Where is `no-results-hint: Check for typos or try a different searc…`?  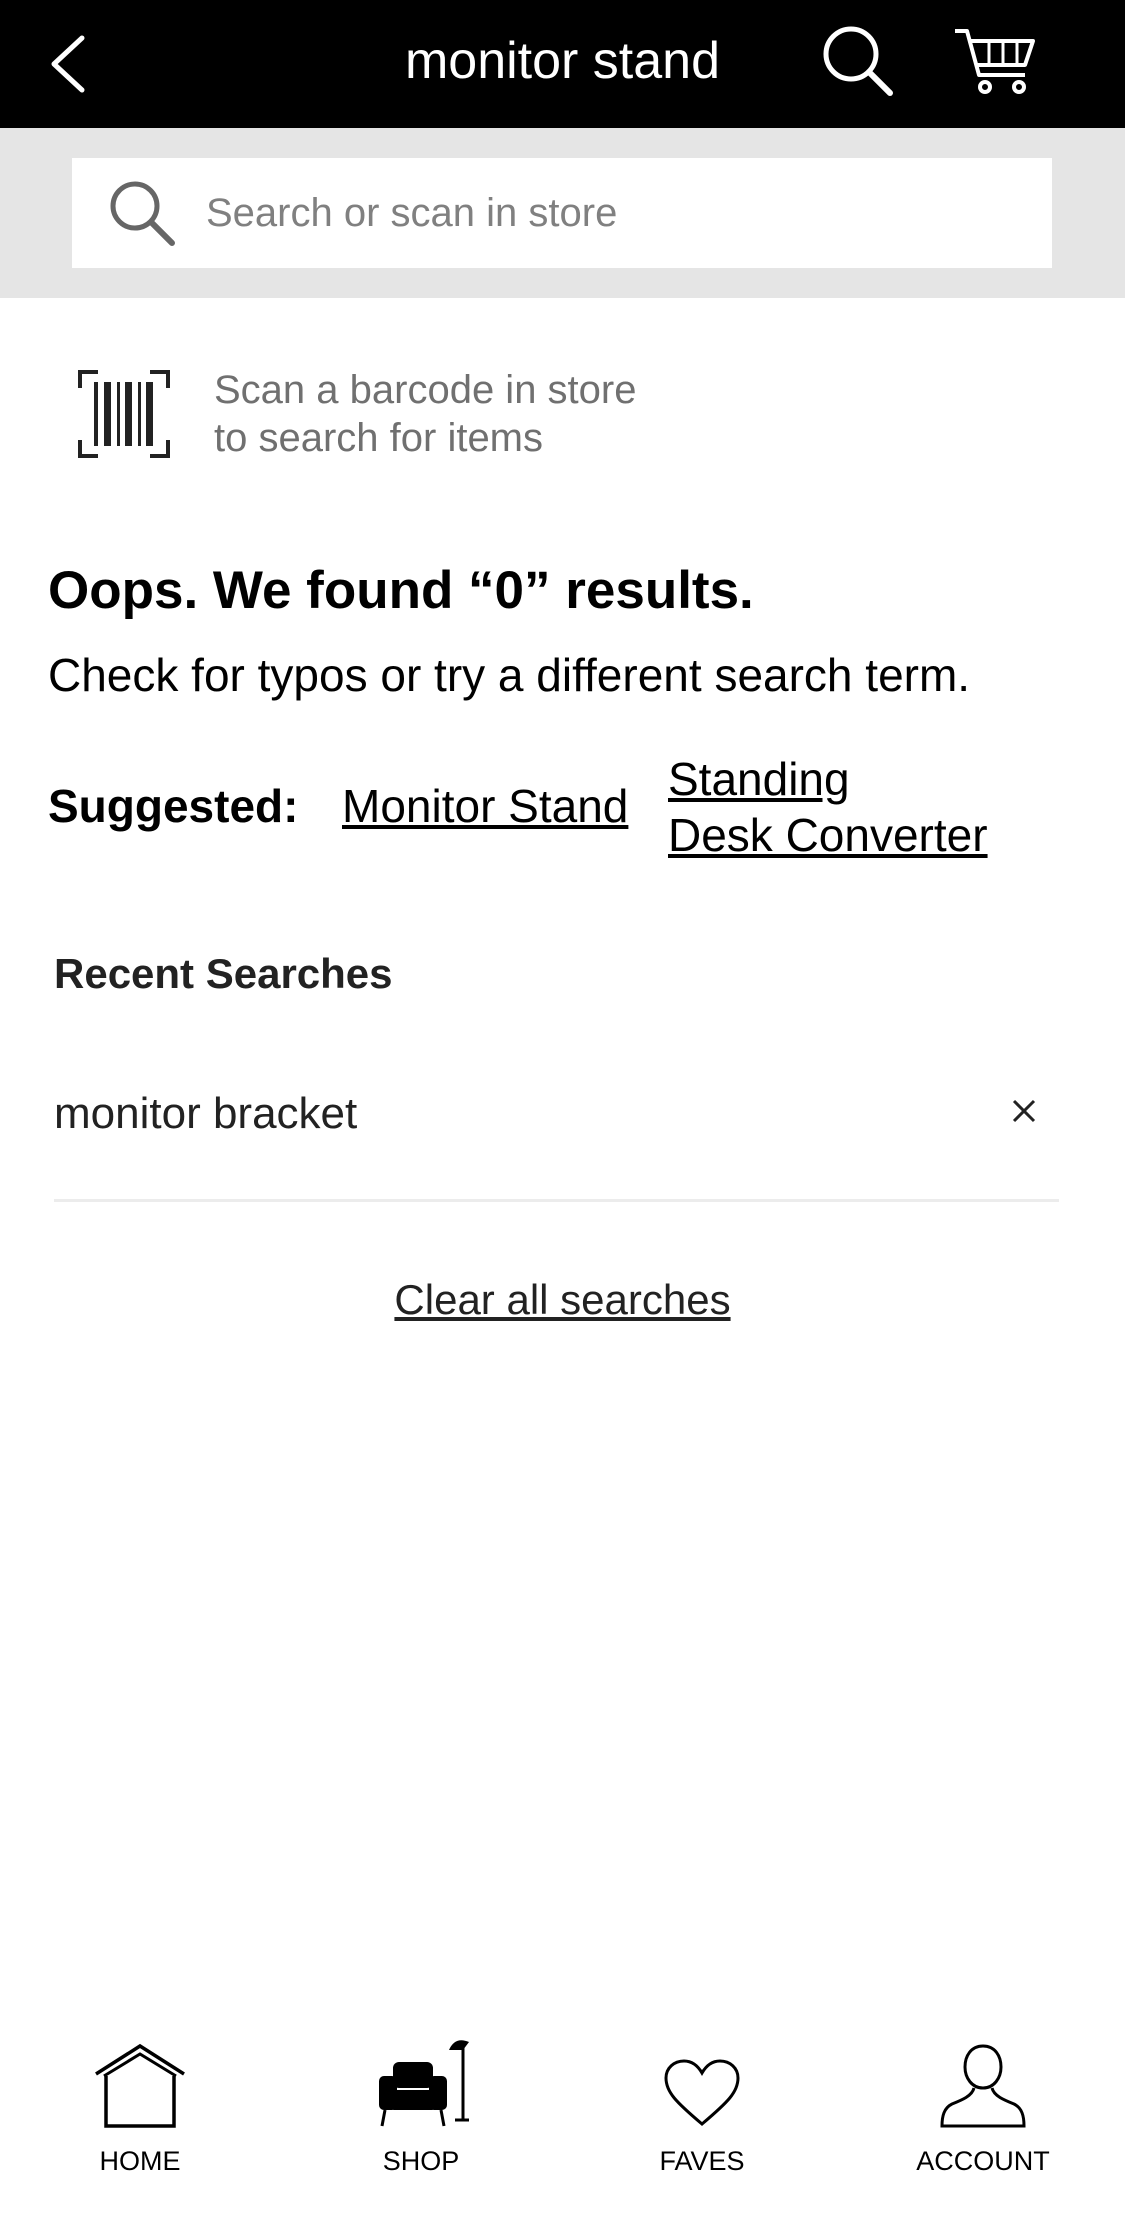
no-results-hint: Check for typos or try a different searc… is located at coordinates (509, 675).